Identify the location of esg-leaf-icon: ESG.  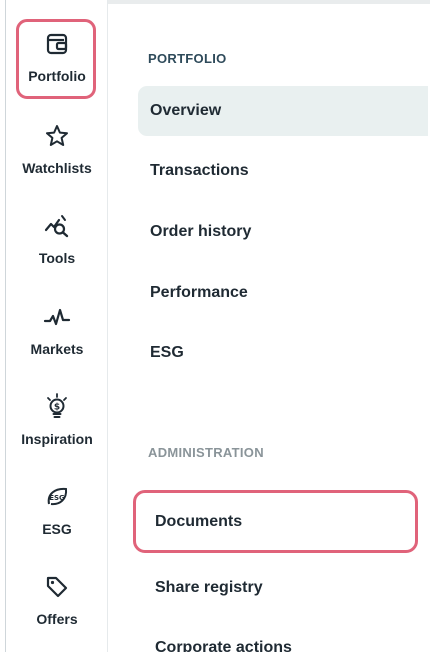
(57, 497).